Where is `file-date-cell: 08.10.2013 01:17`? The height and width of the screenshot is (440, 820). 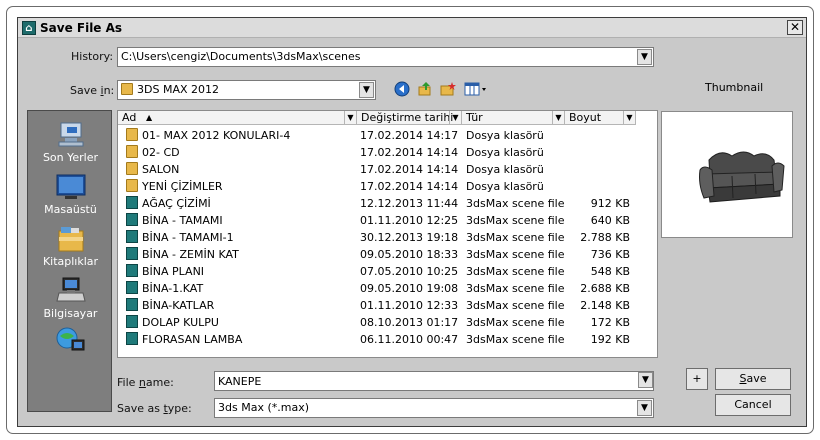
file-date-cell: 08.10.2013 01:17 is located at coordinates (409, 322).